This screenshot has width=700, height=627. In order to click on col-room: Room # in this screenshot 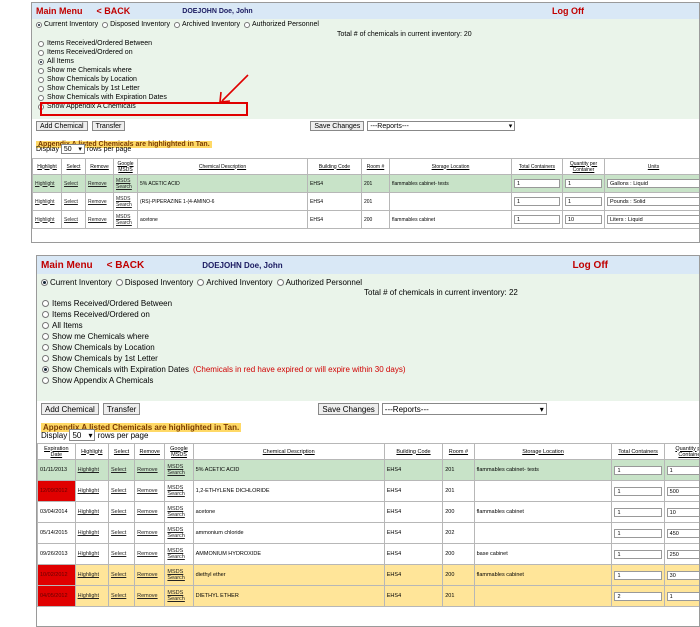, I will do `click(458, 451)`.